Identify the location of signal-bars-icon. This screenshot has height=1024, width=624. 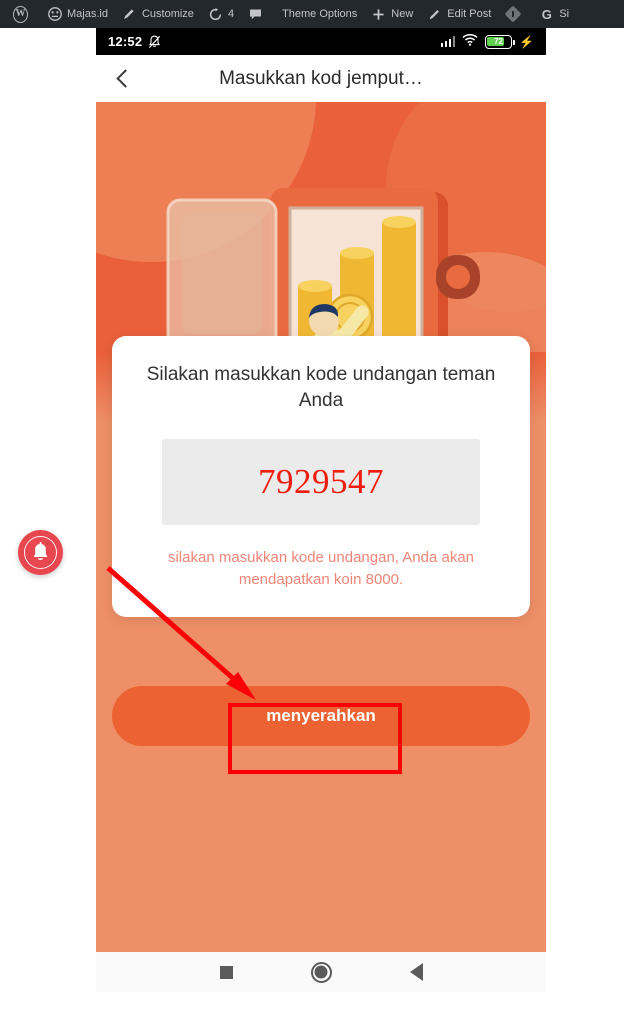
(448, 41).